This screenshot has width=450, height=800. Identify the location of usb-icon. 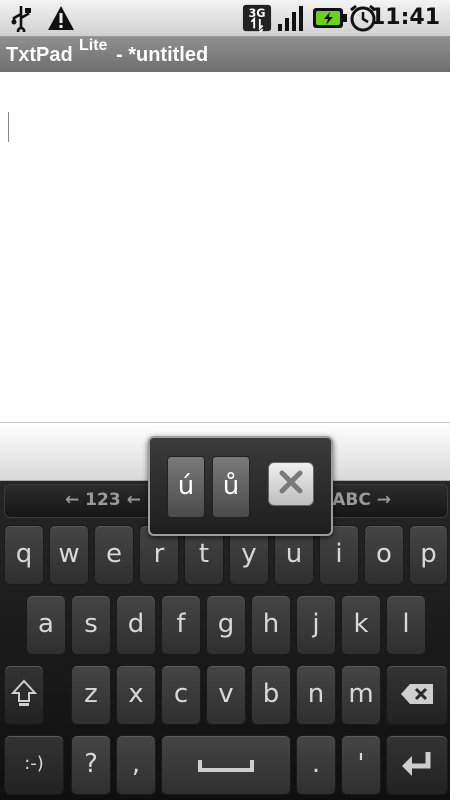
(21, 18).